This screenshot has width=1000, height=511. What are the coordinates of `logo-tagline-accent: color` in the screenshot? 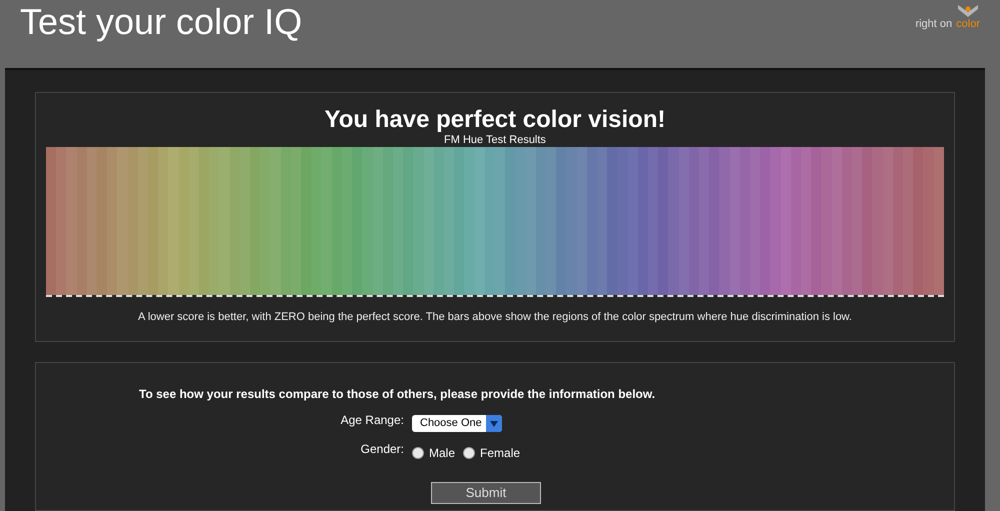 It's located at (968, 25).